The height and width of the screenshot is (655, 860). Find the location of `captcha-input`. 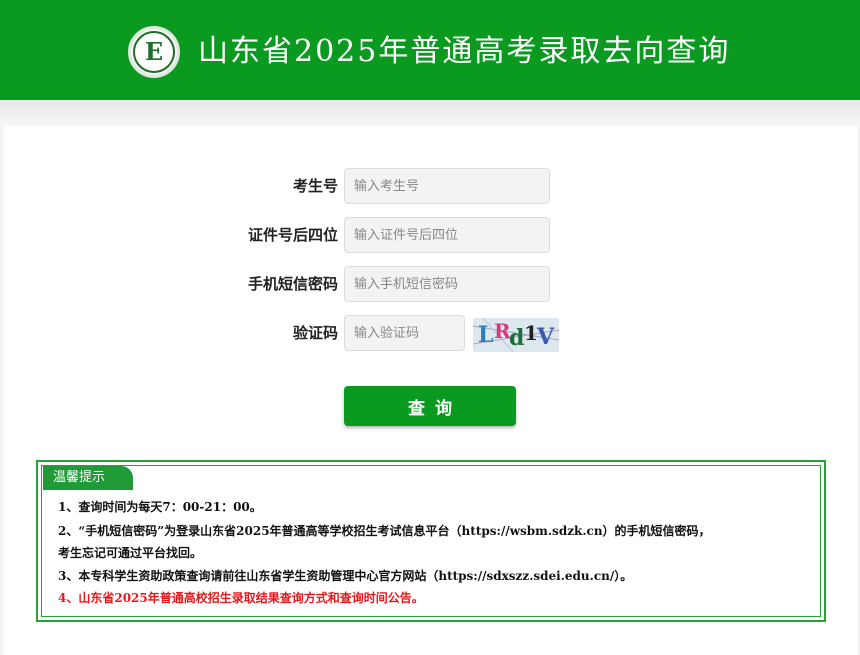

captcha-input is located at coordinates (404, 333).